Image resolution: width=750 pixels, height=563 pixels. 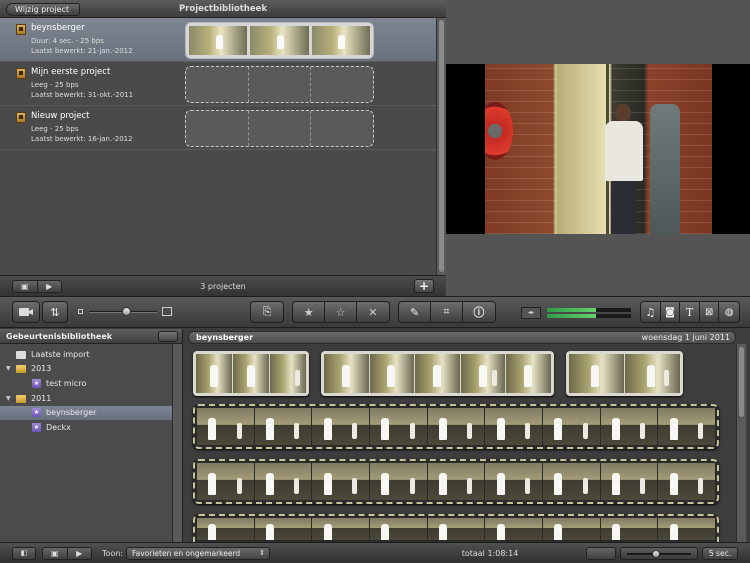 I want to click on viewer, so click(x=598, y=149).